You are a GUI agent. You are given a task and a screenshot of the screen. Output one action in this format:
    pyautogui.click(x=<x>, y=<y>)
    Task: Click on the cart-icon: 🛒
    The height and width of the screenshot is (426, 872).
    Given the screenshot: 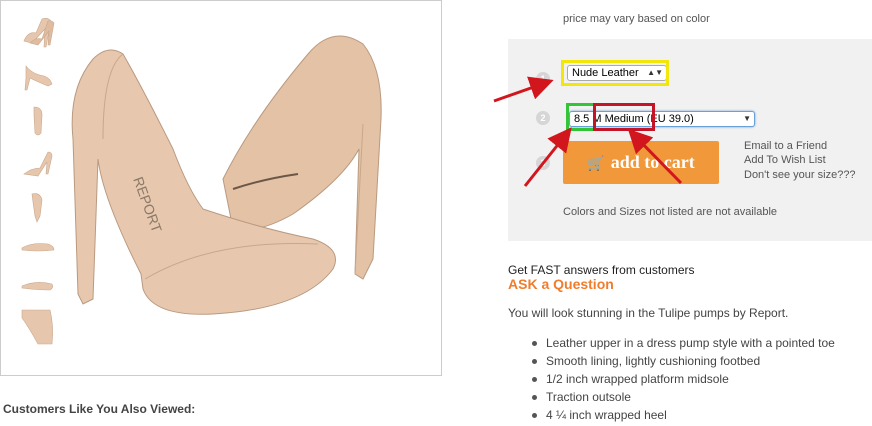 What is the action you would take?
    pyautogui.click(x=596, y=164)
    